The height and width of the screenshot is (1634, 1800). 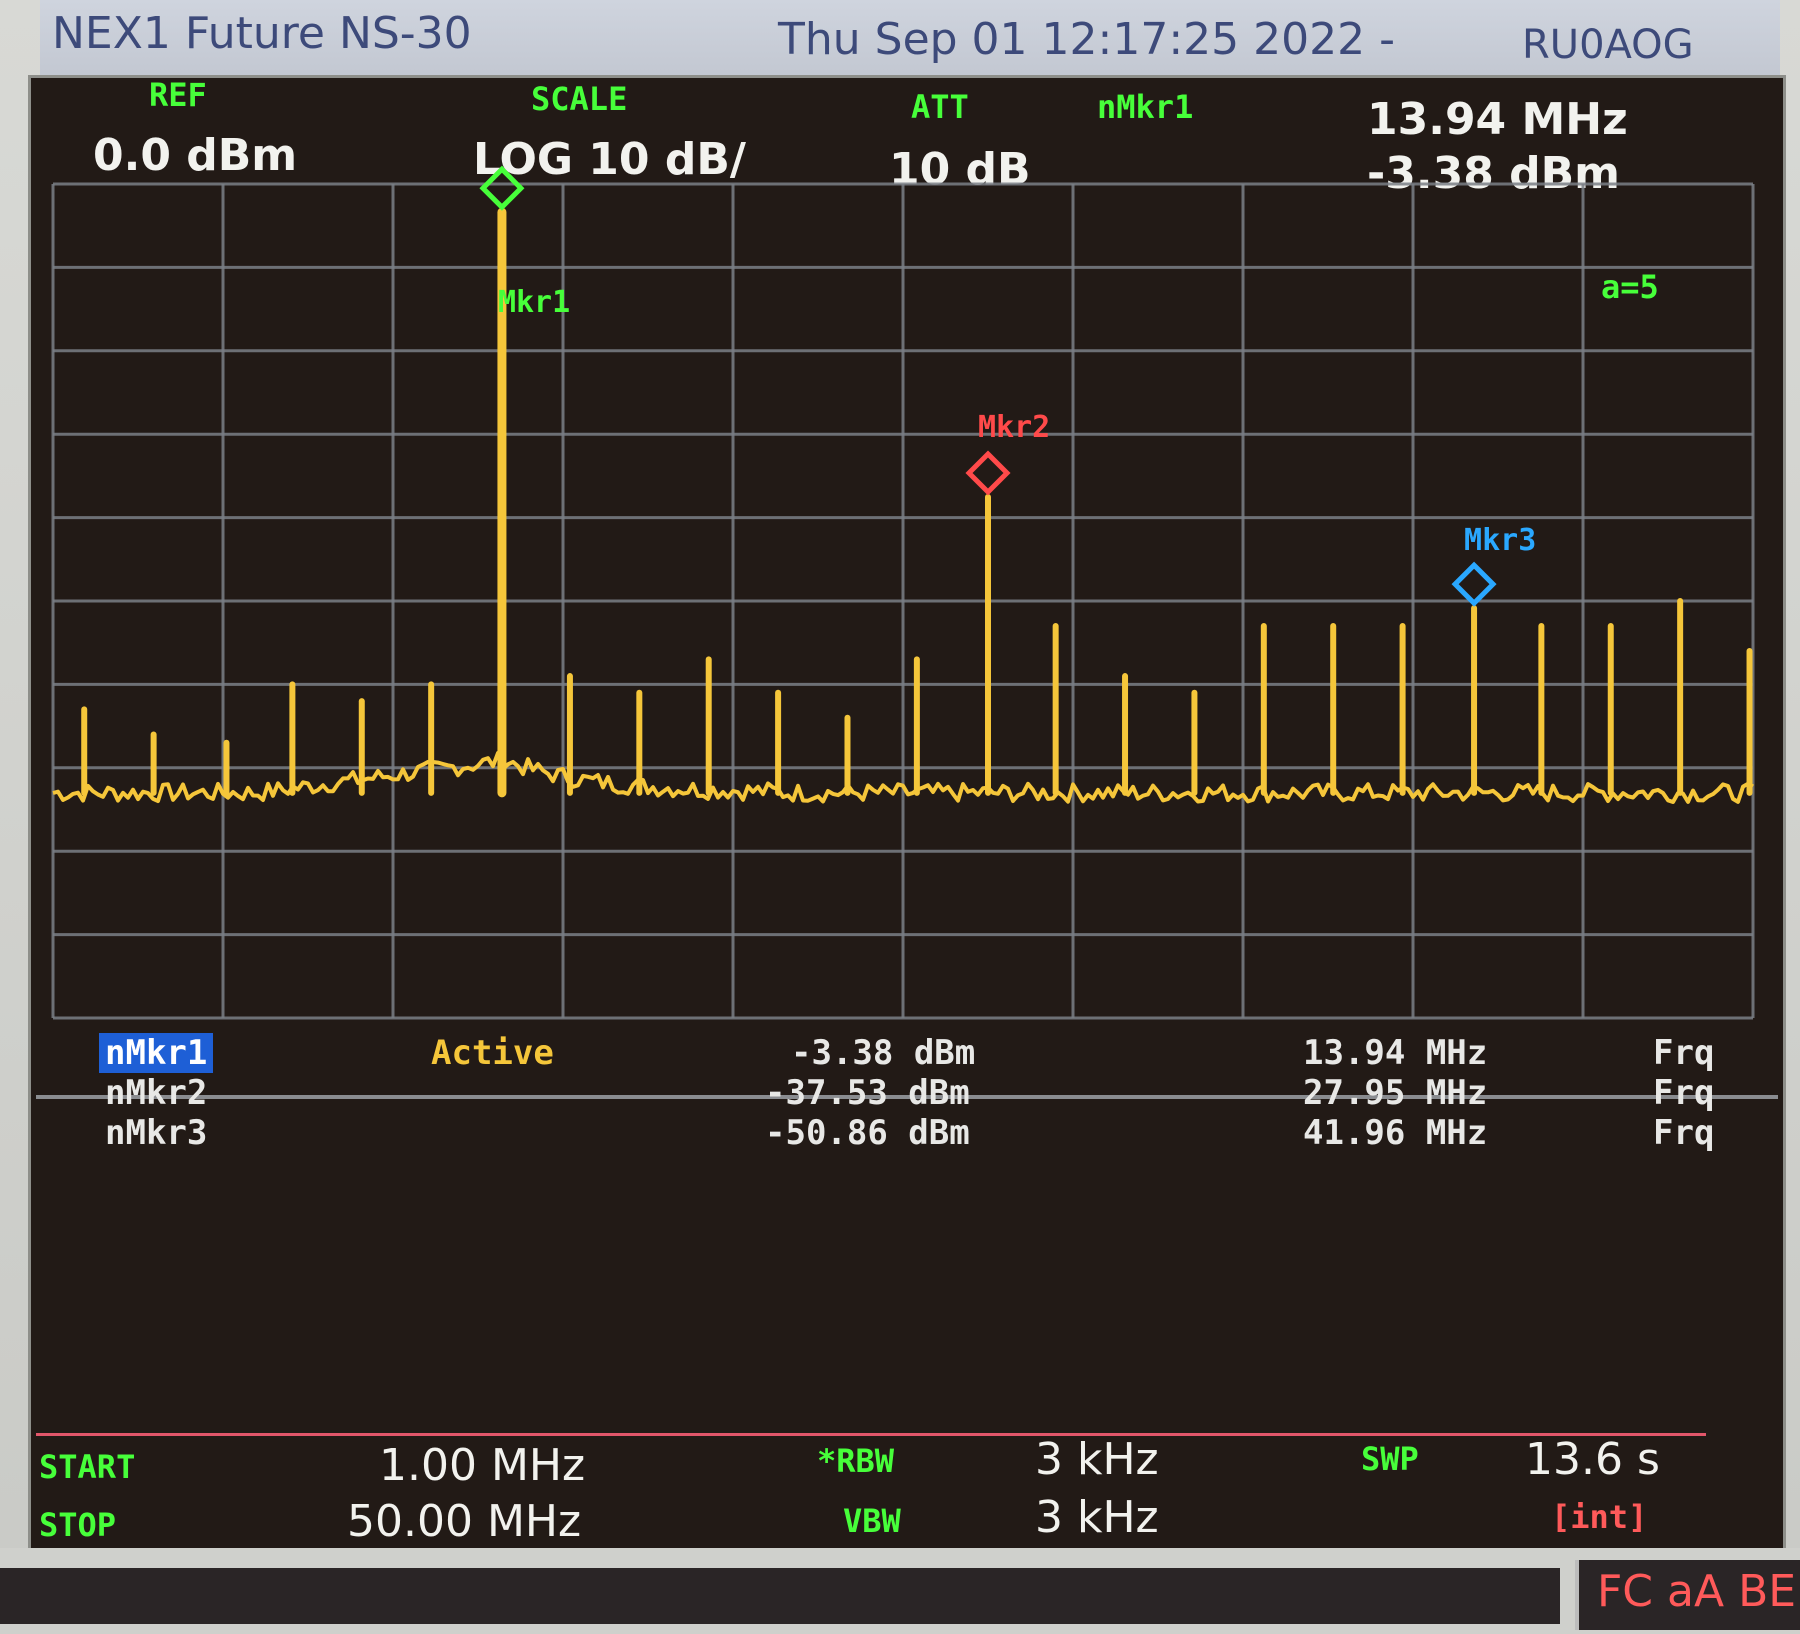 I want to click on marker-label: Mkr2, so click(x=1014, y=427).